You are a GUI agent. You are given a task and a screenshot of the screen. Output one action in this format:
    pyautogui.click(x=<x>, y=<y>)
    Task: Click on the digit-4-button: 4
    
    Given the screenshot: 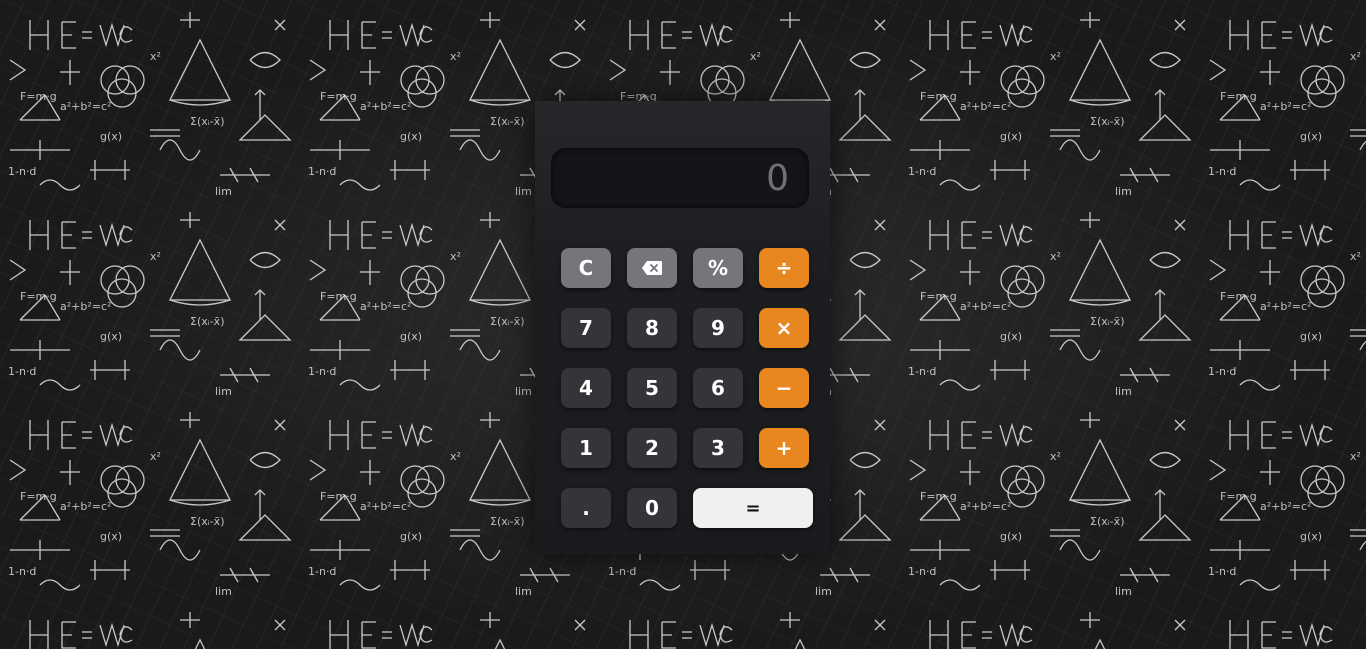 What is the action you would take?
    pyautogui.click(x=586, y=388)
    